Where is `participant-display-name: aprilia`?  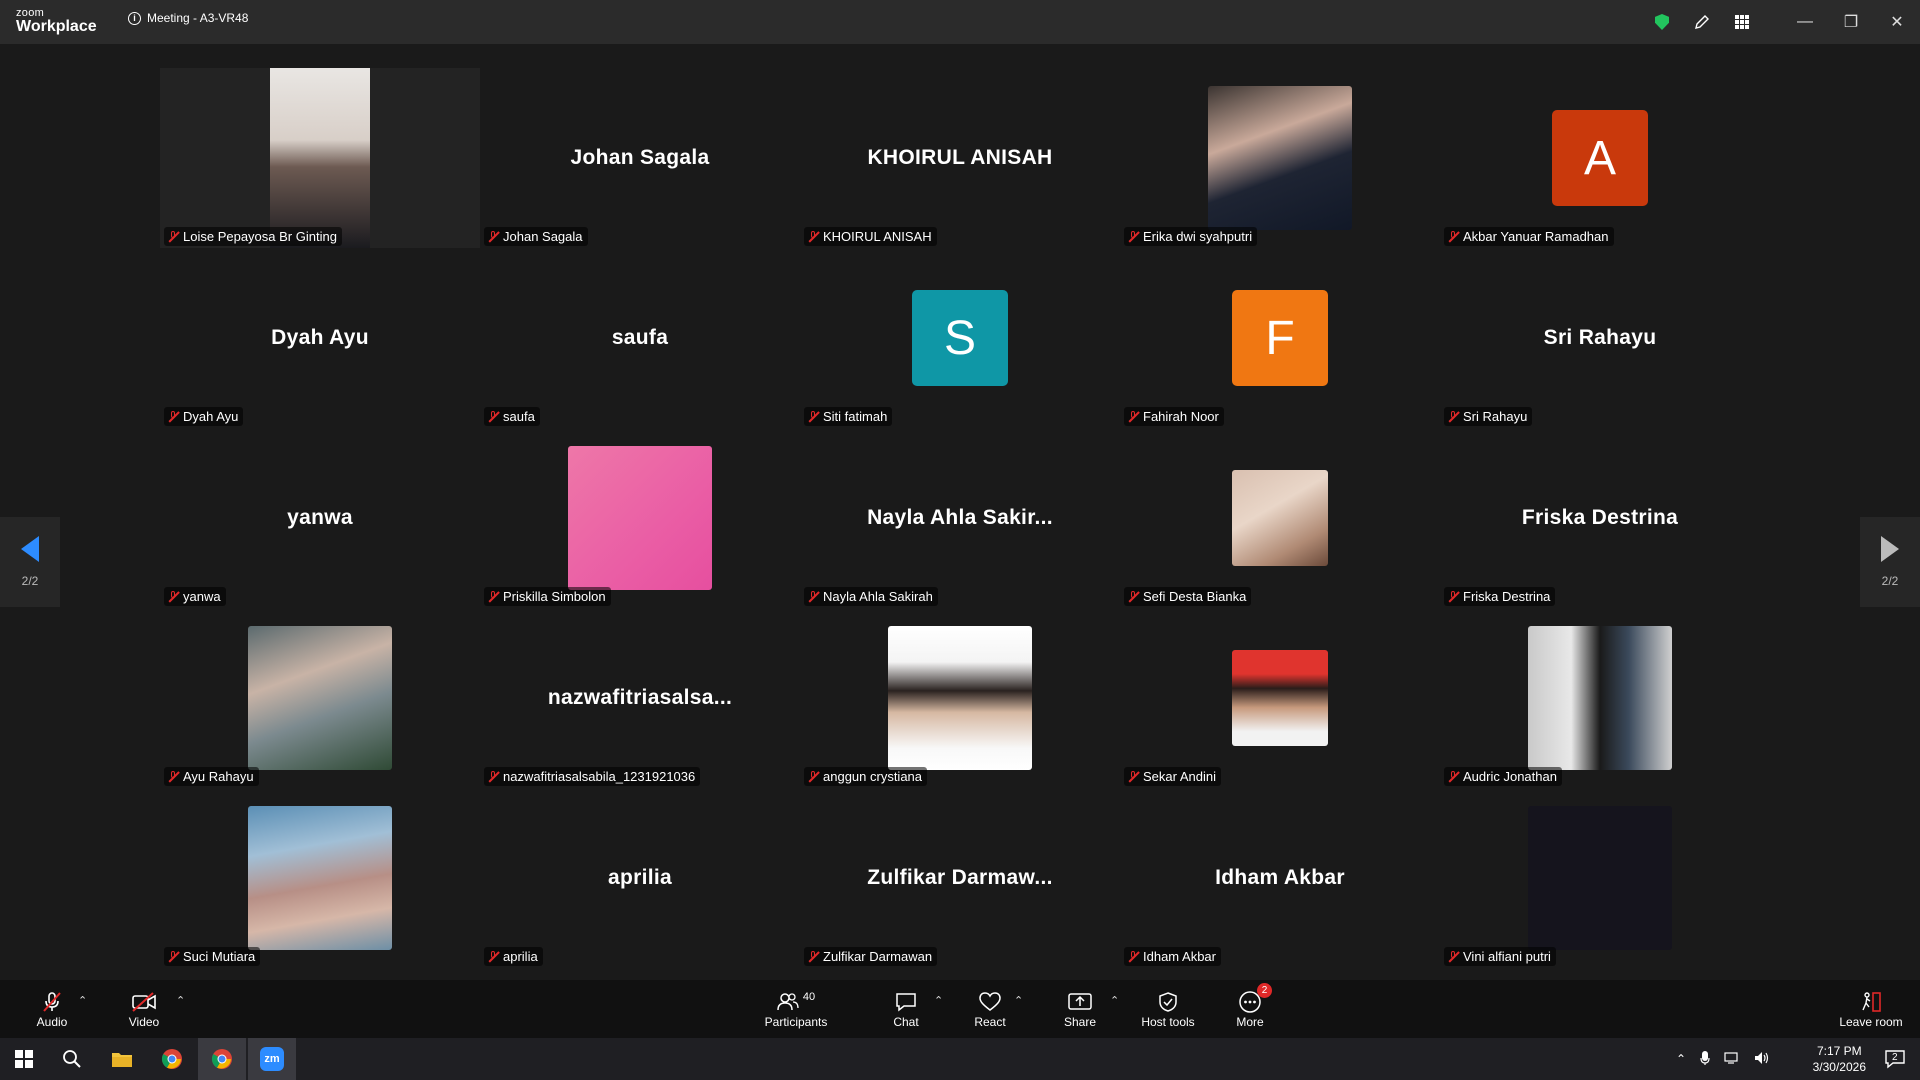
participant-display-name: aprilia is located at coordinates (640, 877).